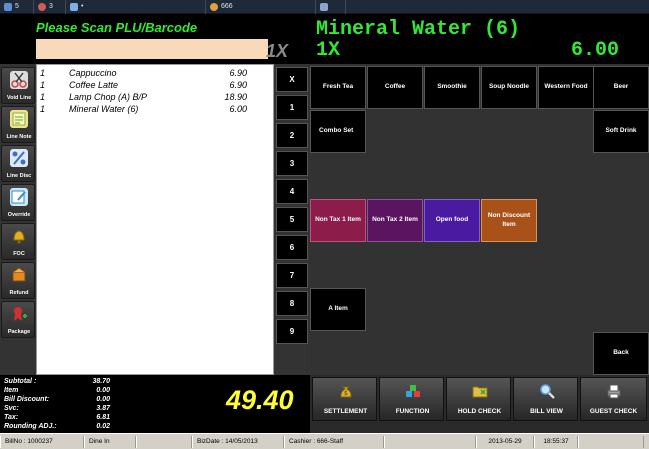 The image size is (649, 449). I want to click on window-icon, so click(74, 6).